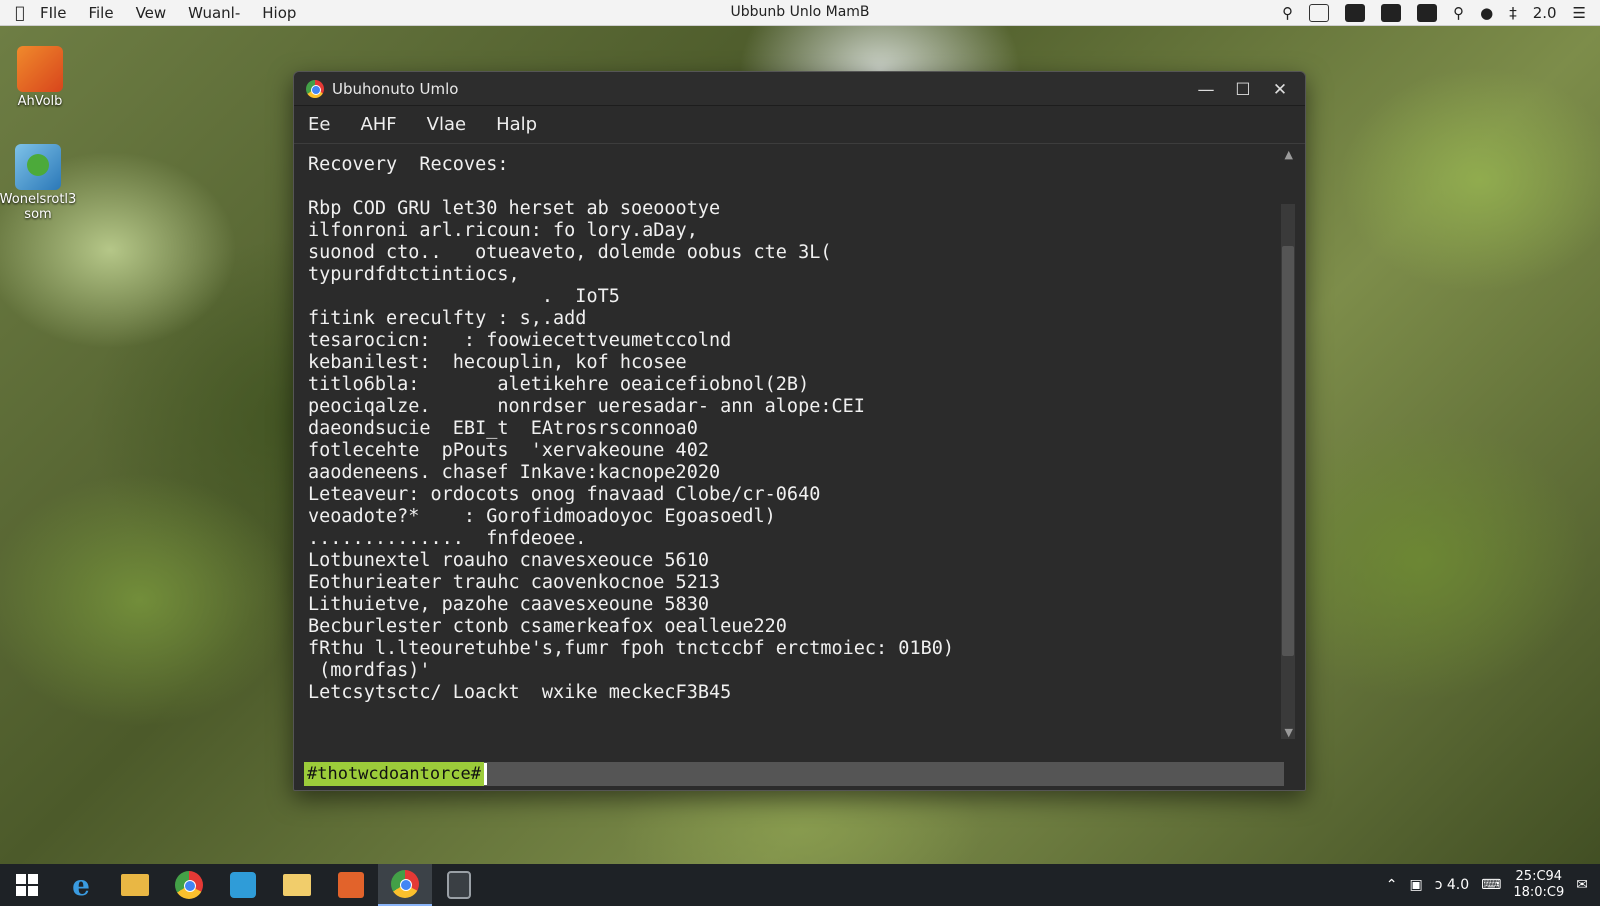  I want to click on terminal-line: .............. fnfdeoee., so click(447, 538).